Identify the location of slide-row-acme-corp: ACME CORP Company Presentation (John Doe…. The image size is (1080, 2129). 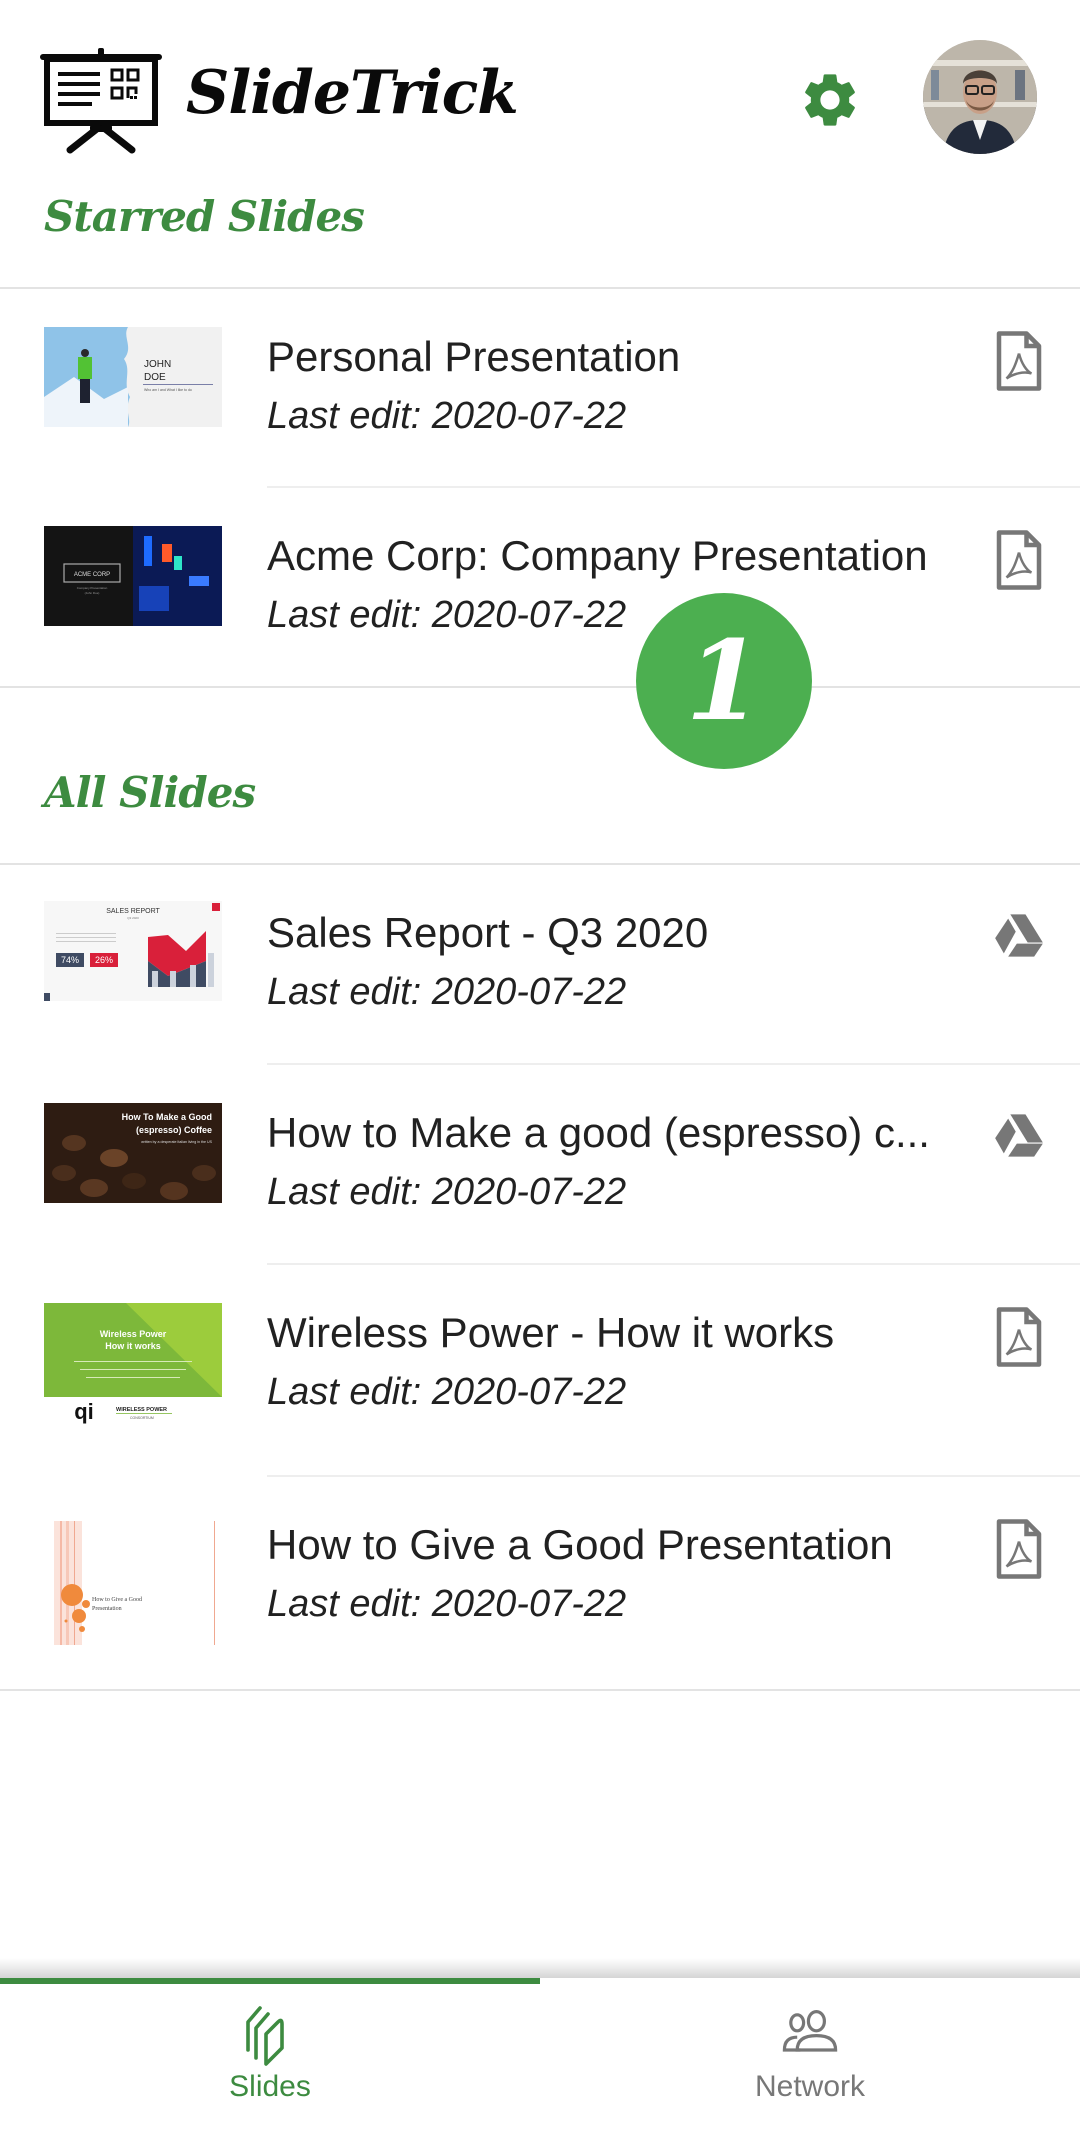
(540, 587).